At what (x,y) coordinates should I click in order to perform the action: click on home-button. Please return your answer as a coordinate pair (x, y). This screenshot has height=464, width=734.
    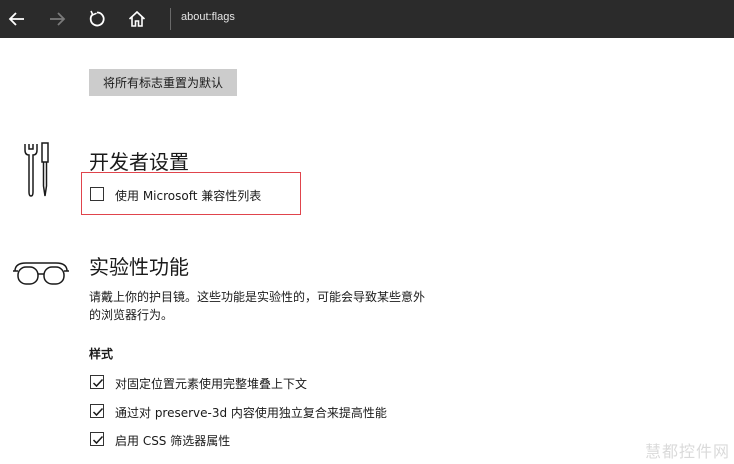
    Looking at the image, I should click on (137, 19).